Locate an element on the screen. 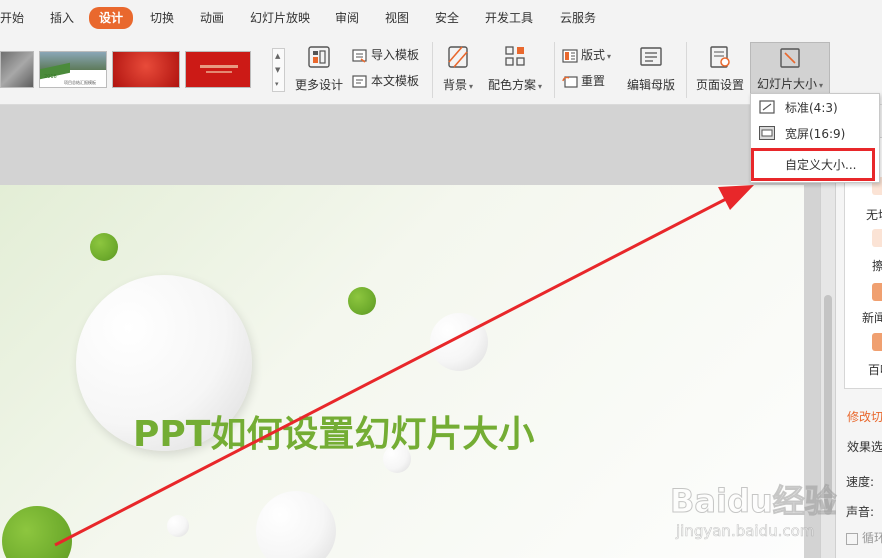  transition-item-none: 无切 is located at coordinates (874, 214).